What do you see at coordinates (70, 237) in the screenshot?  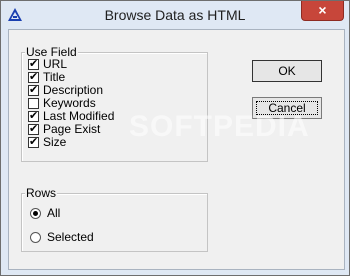 I see `radio-label: Selected` at bounding box center [70, 237].